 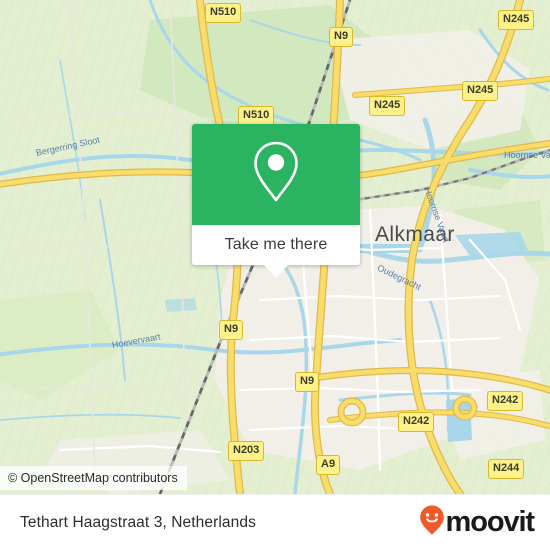 I want to click on road-shield-n245-center: N245, so click(x=387, y=106).